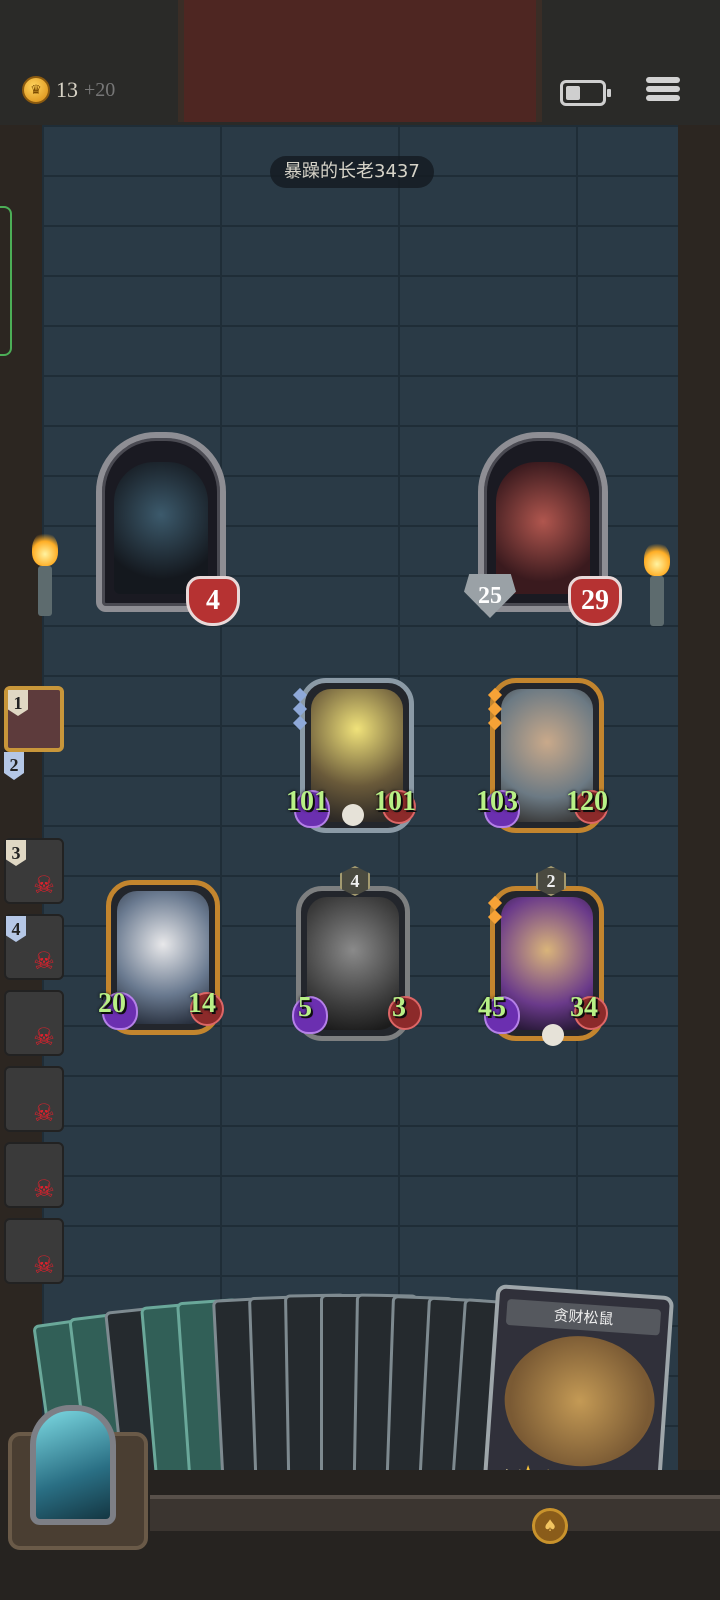 This screenshot has width=720, height=1600. What do you see at coordinates (435, 1513) in the screenshot?
I see `hand-rail` at bounding box center [435, 1513].